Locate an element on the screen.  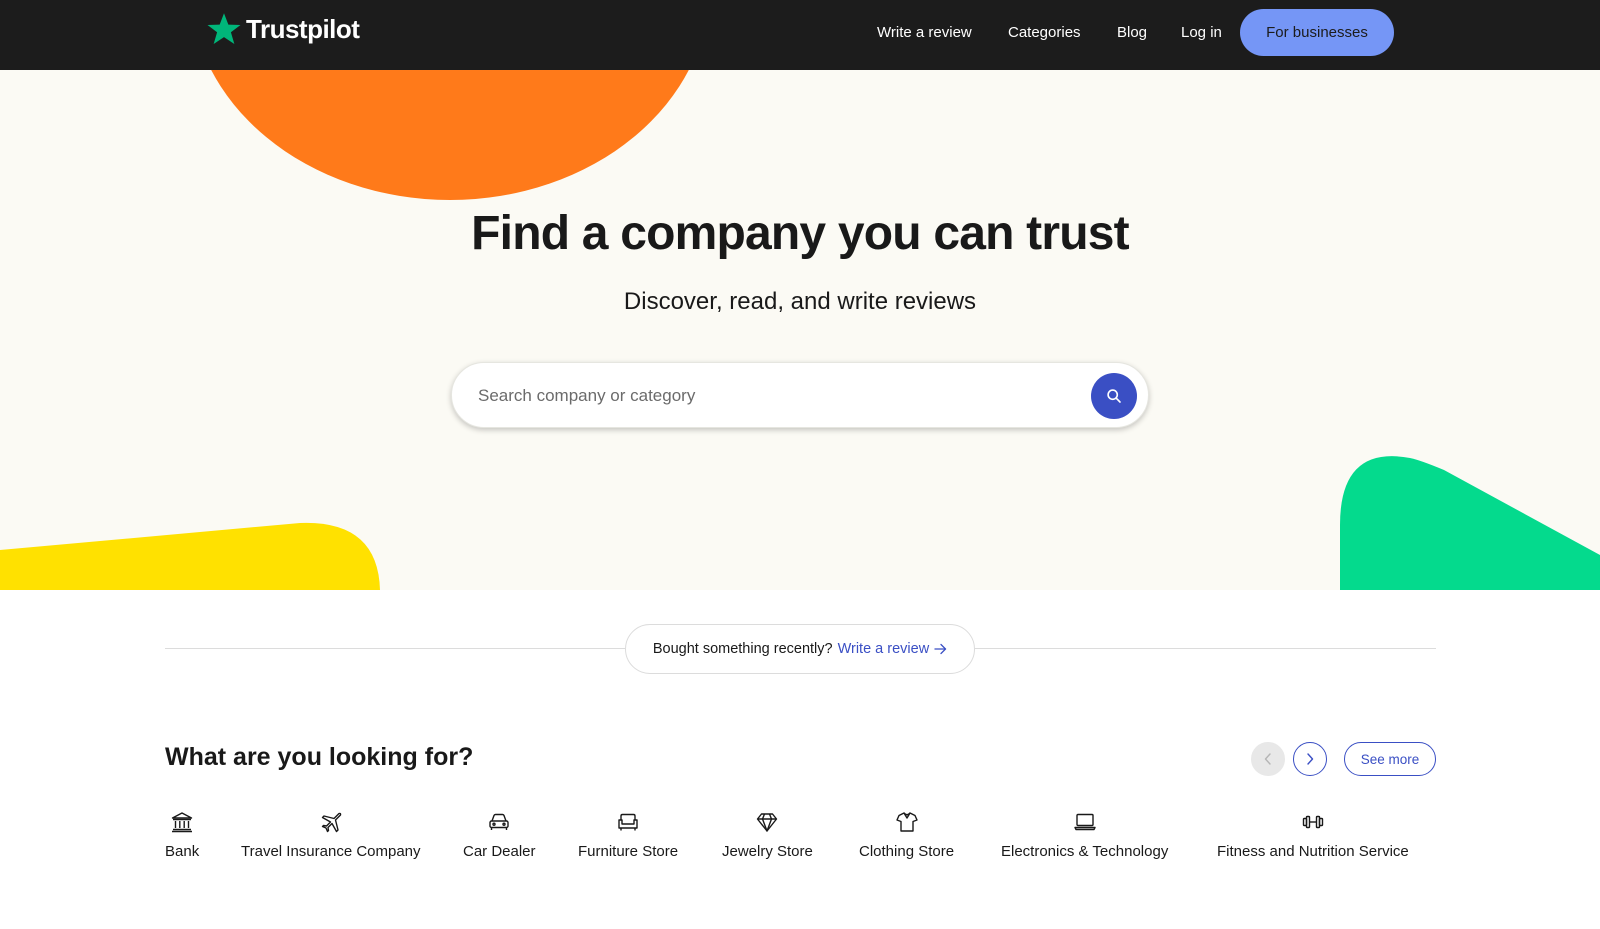
category-label: Fitness and Nutrition Service is located at coordinates (1313, 851).